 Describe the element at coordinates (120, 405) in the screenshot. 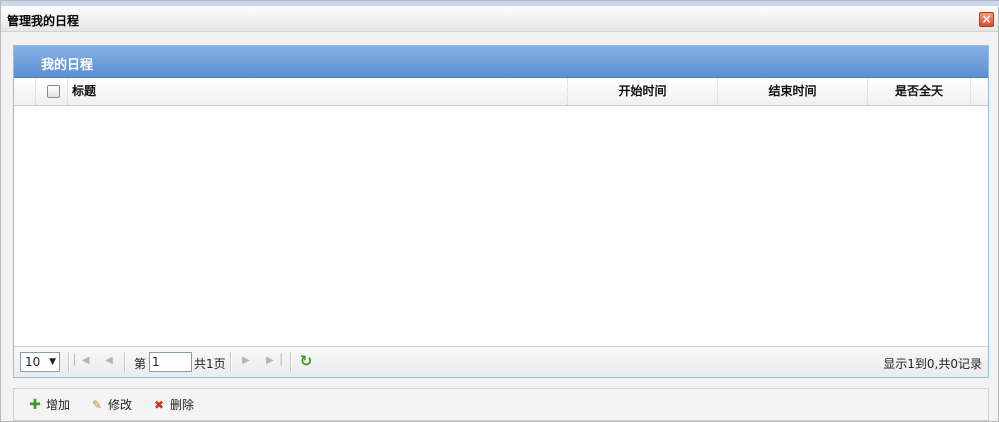

I see `edit-label: 修改` at that location.